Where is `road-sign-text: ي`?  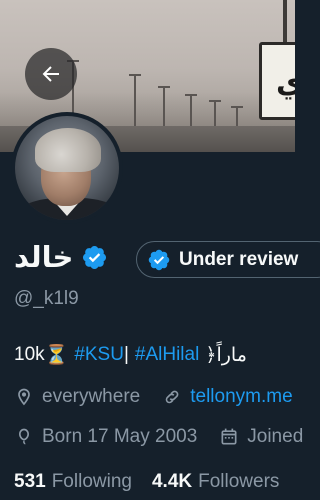 road-sign-text: ي is located at coordinates (285, 82).